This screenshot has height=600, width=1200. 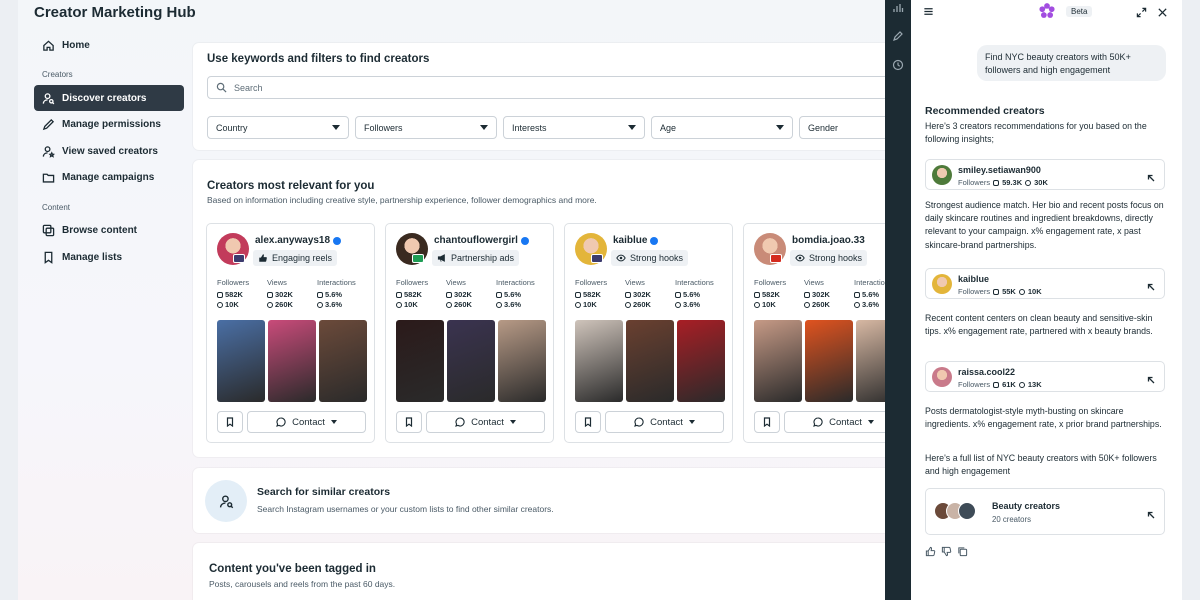 I want to click on verified-icon, so click(x=524, y=240).